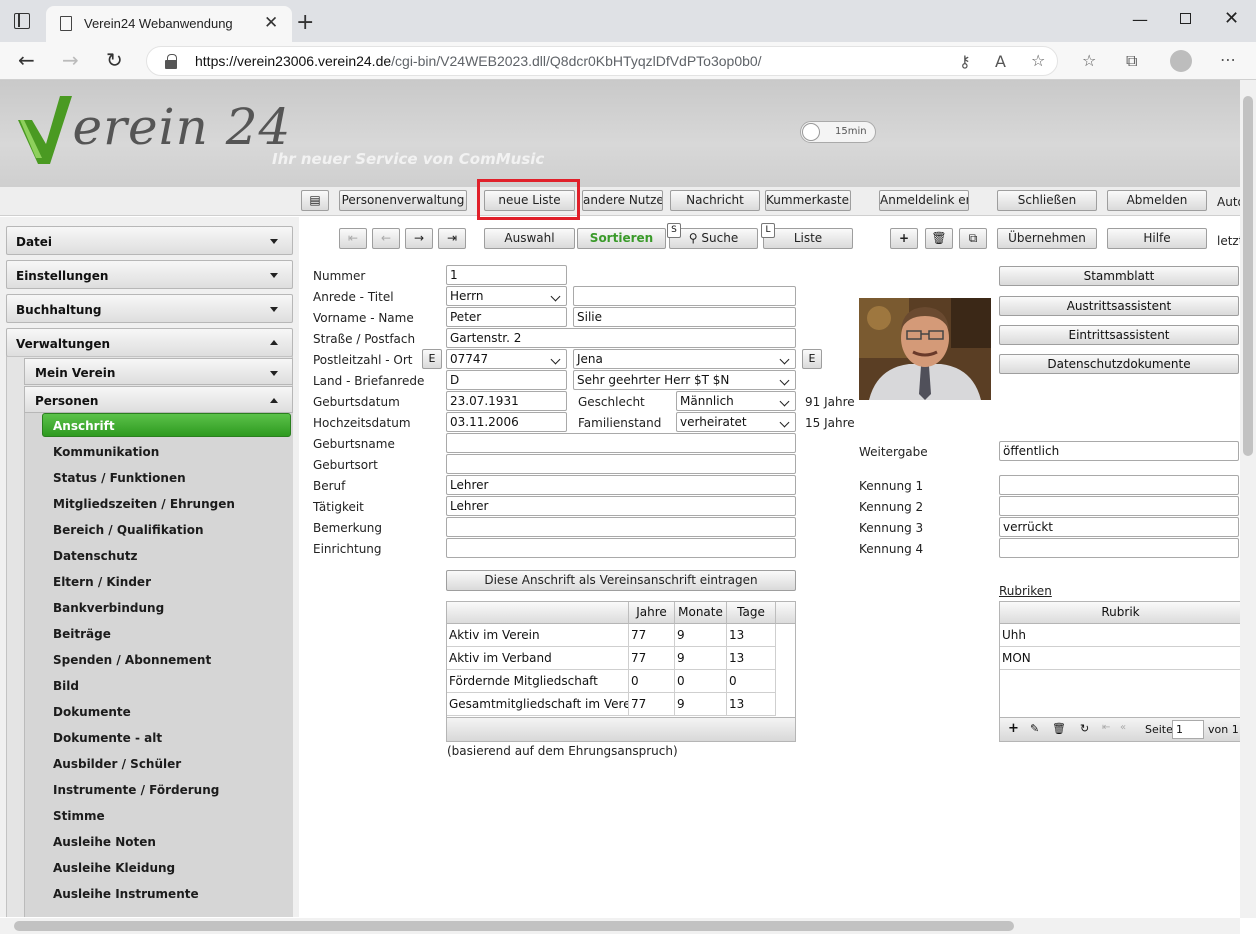  Describe the element at coordinates (684, 296) in the screenshot. I see `titel-field` at that location.